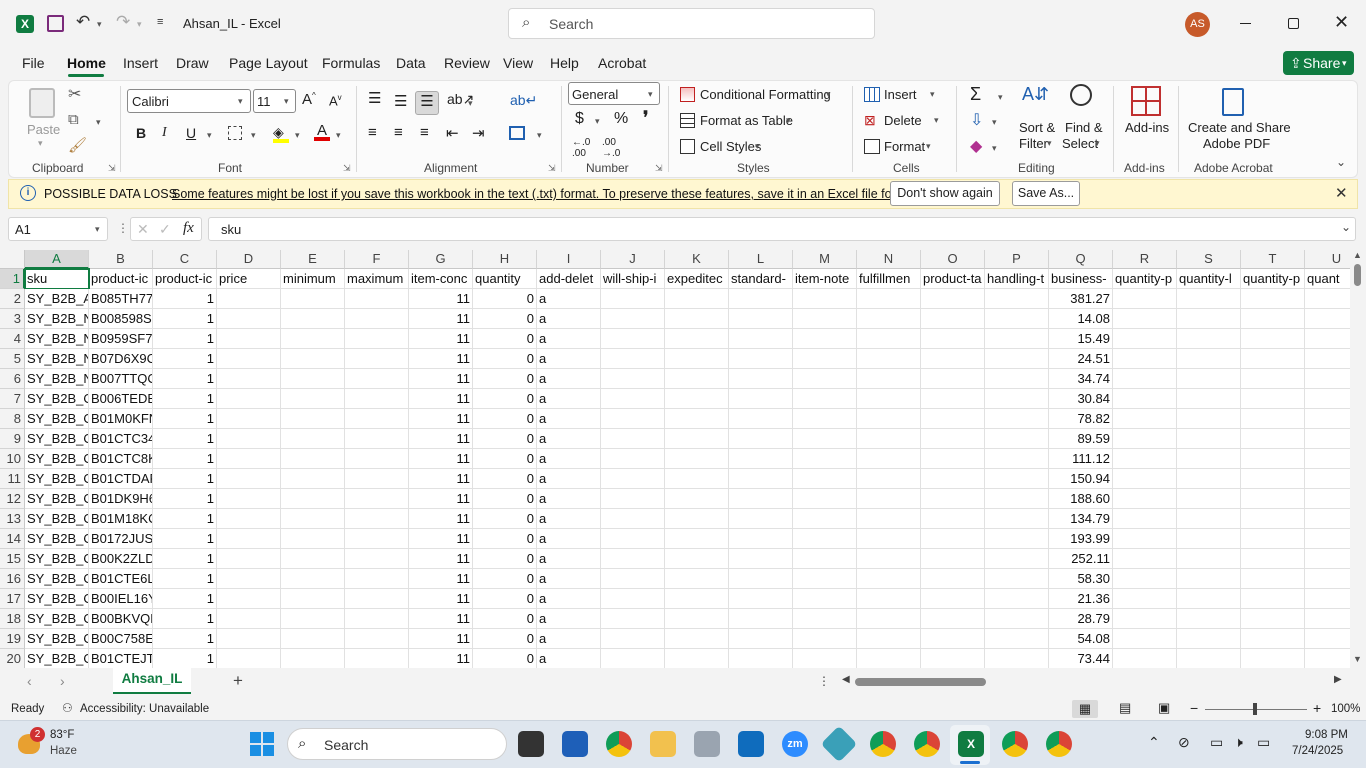 Image resolution: width=1366 pixels, height=768 pixels. What do you see at coordinates (57, 359) in the screenshot?
I see `cell-a5: SY_B2B_N` at bounding box center [57, 359].